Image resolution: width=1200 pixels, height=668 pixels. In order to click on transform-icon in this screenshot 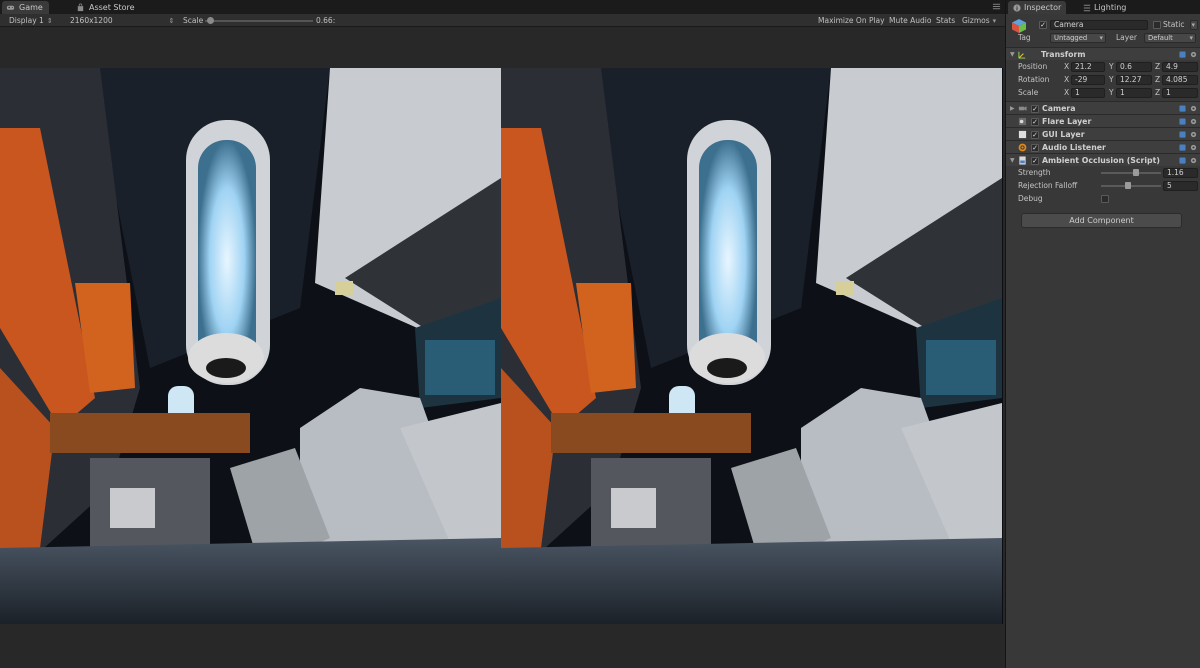, I will do `click(1022, 55)`.